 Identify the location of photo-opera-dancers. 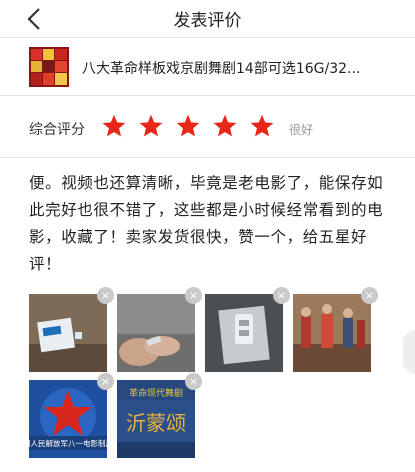
(332, 333).